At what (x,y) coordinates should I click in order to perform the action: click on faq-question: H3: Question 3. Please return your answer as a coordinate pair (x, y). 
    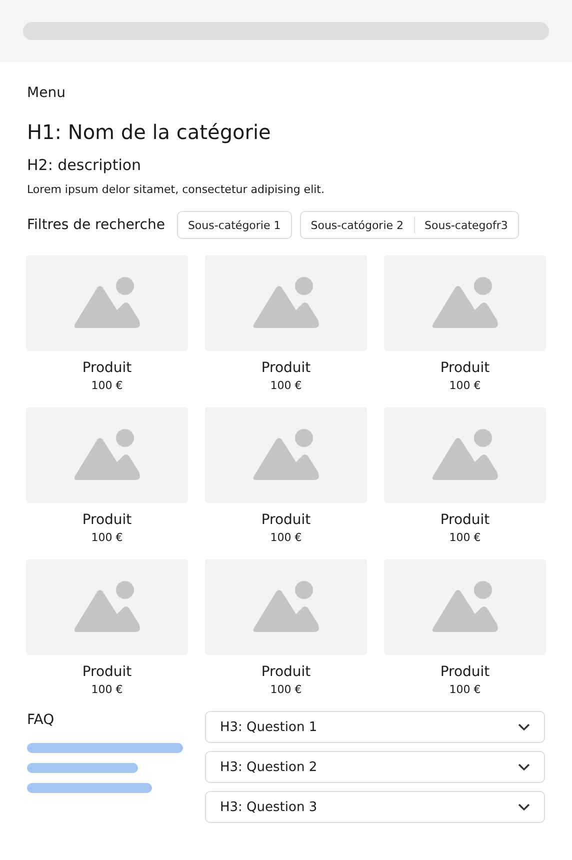
    Looking at the image, I should click on (375, 807).